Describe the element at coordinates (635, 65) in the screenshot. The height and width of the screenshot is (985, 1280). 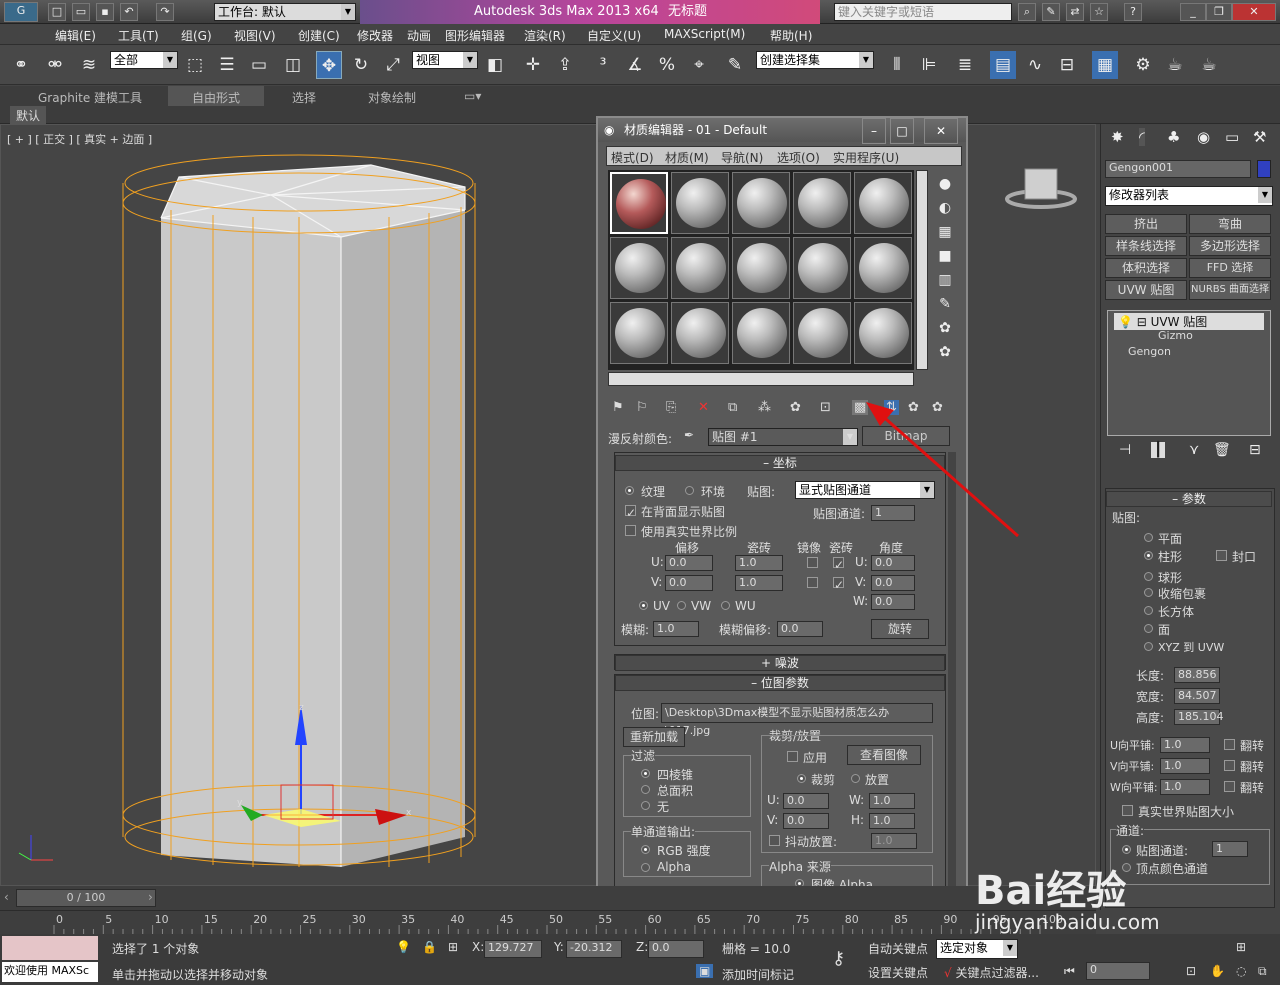
I see `angle-snap-icon: ∡` at that location.